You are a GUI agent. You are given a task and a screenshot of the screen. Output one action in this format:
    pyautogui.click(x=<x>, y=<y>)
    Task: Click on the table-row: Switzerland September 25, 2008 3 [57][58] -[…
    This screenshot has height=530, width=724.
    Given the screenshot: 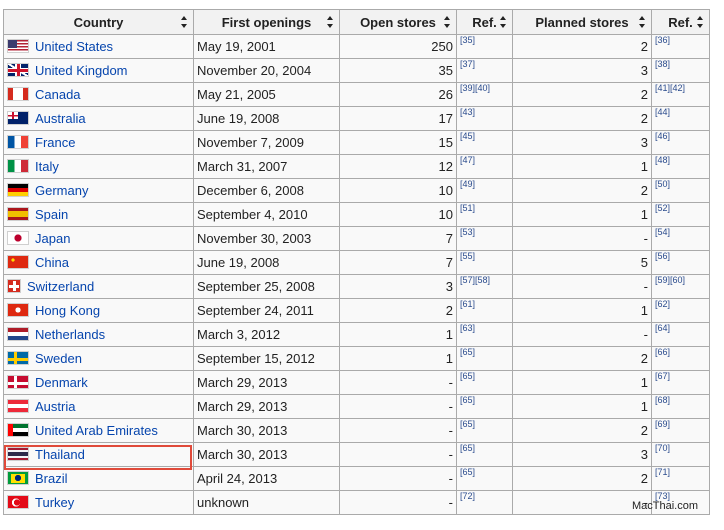 What is the action you would take?
    pyautogui.click(x=356, y=286)
    